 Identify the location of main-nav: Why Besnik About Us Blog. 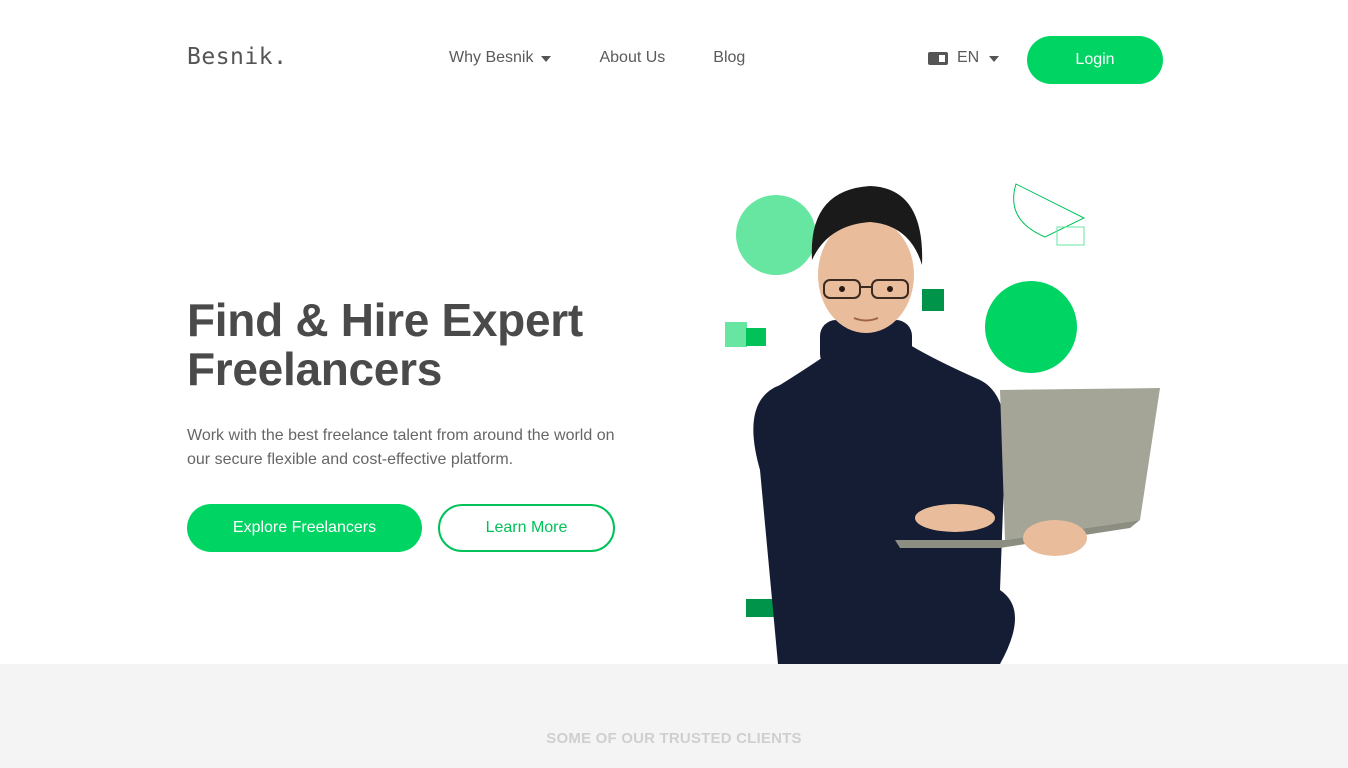
(597, 58).